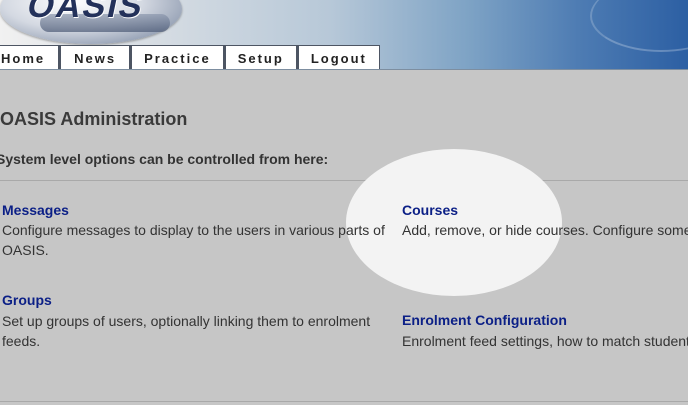  I want to click on messages-link: Messages, so click(35, 210).